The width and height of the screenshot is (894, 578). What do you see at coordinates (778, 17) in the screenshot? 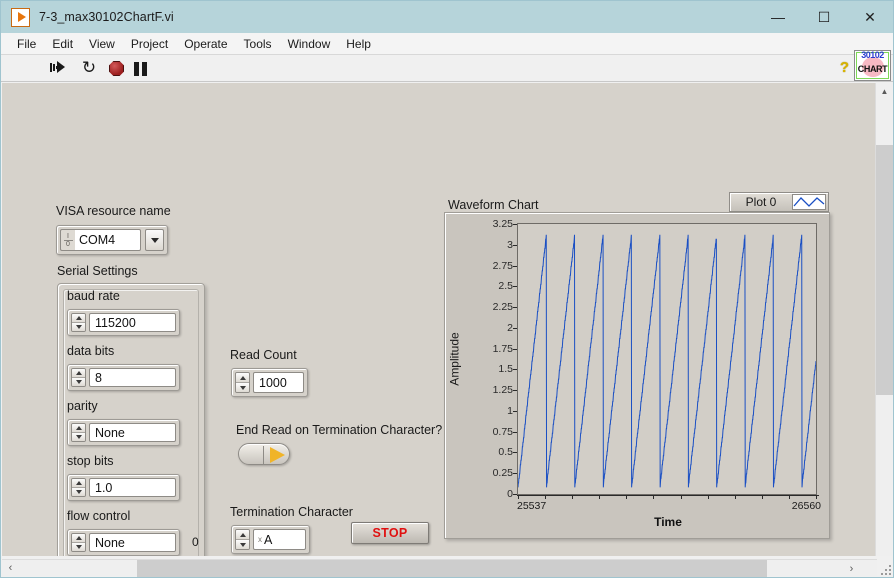
I see `minimize-button: —` at bounding box center [778, 17].